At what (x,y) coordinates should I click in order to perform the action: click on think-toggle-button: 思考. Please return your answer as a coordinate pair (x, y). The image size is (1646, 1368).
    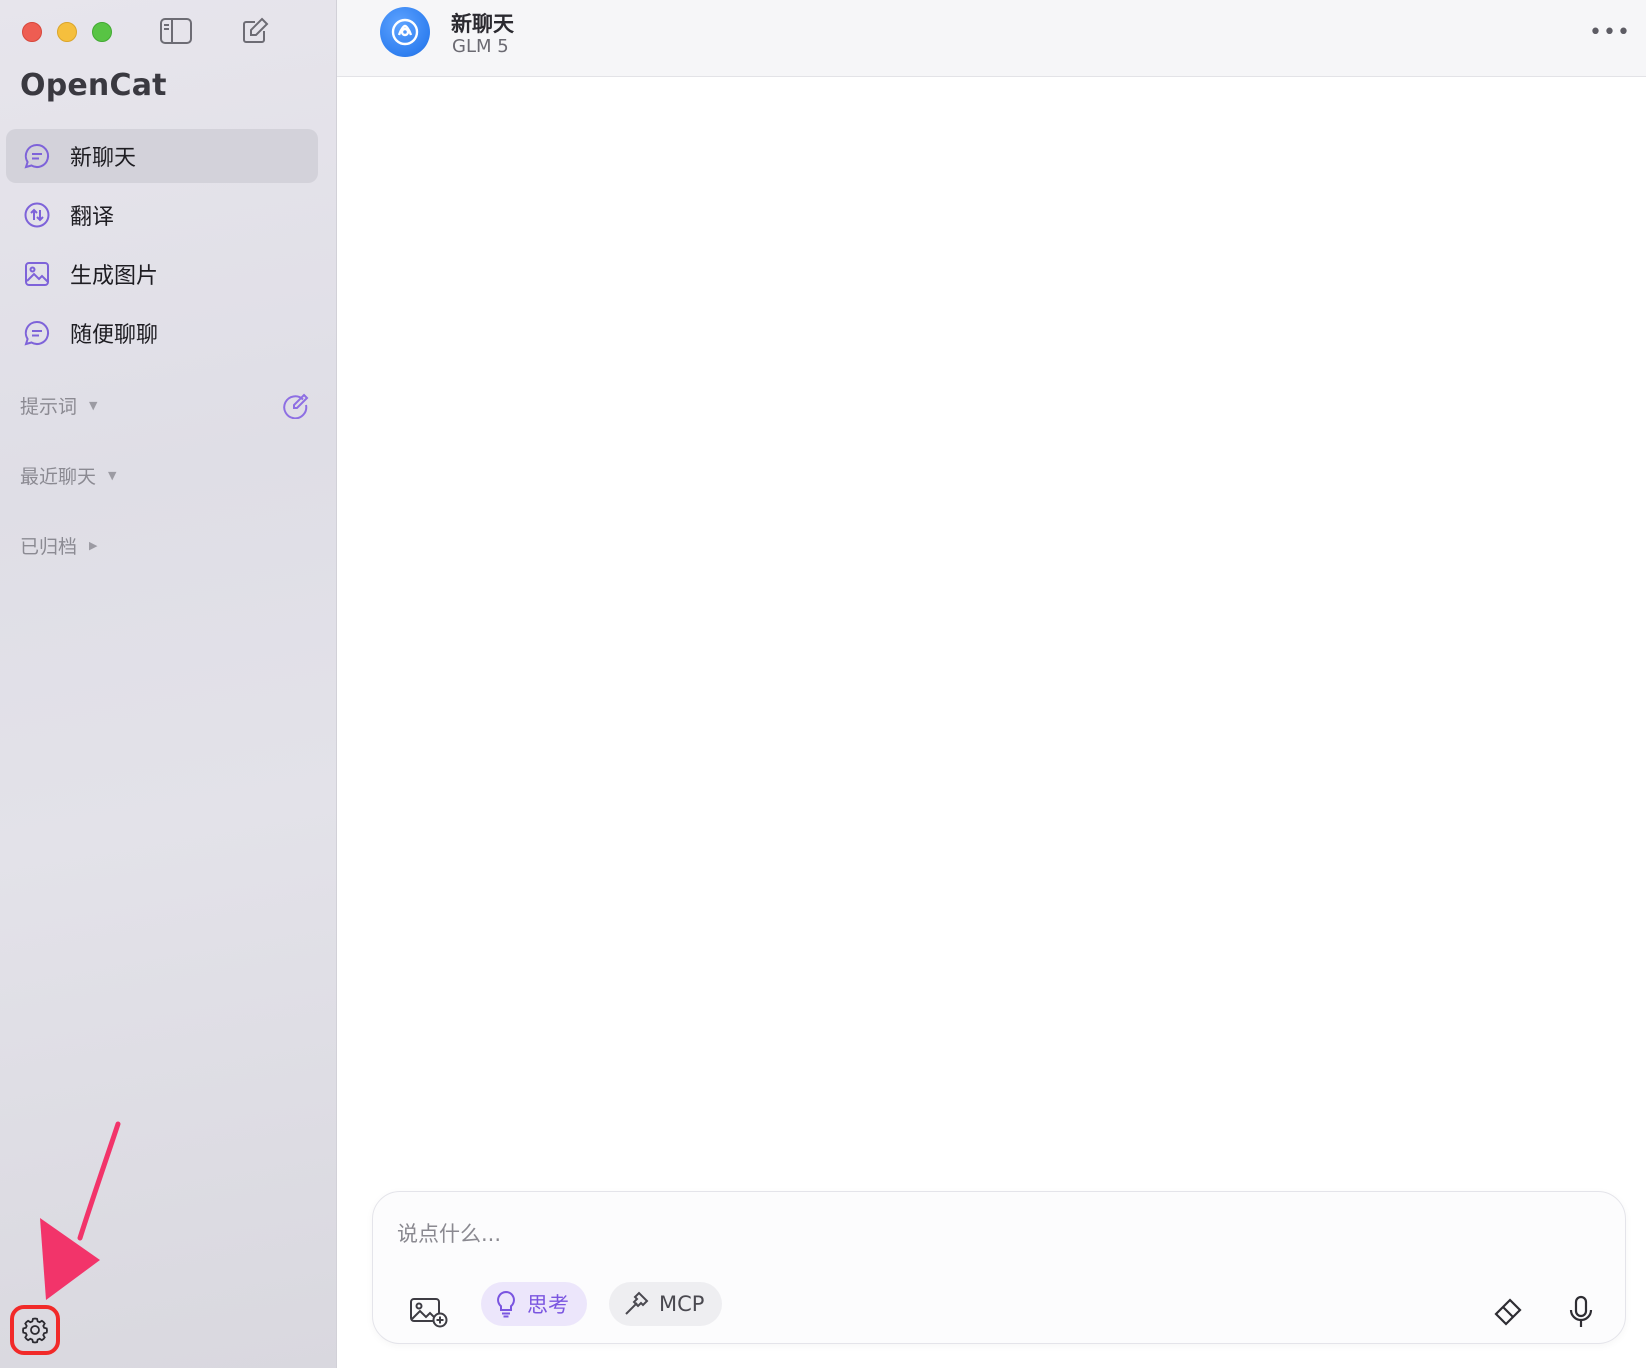
    Looking at the image, I should click on (534, 1304).